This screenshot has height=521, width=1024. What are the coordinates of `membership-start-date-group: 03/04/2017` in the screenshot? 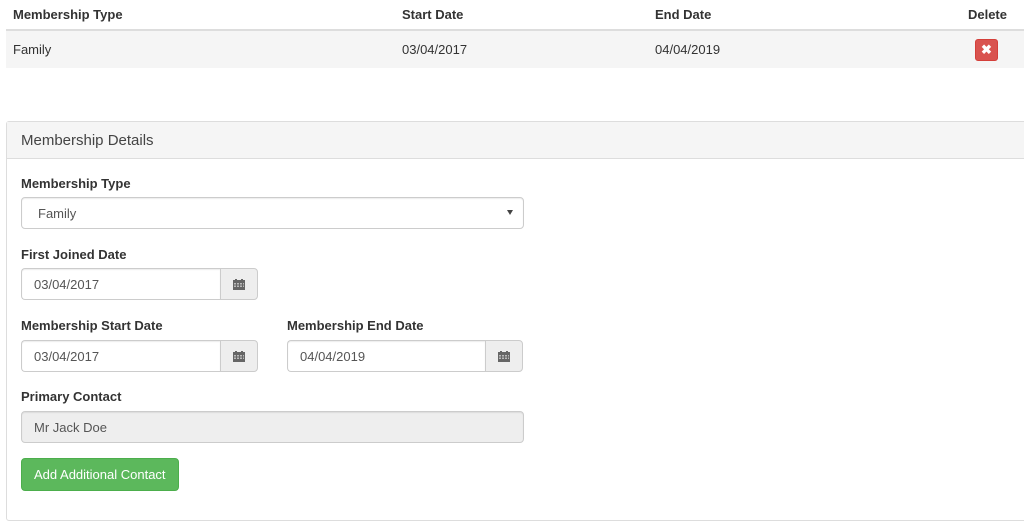 It's located at (139, 356).